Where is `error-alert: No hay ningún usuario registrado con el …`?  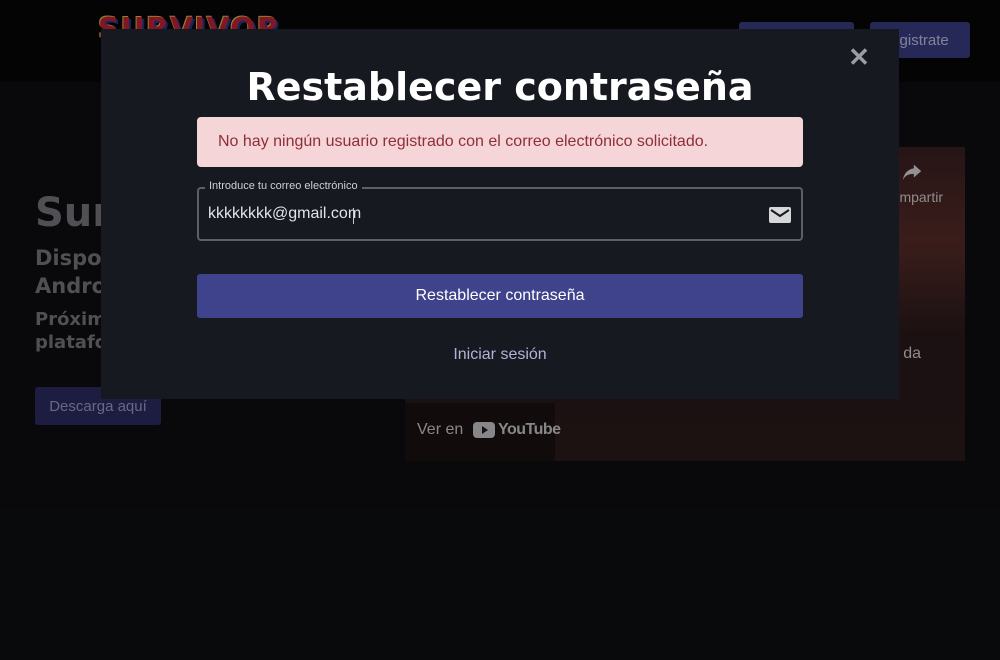
error-alert: No hay ningún usuario registrado con el … is located at coordinates (500, 142).